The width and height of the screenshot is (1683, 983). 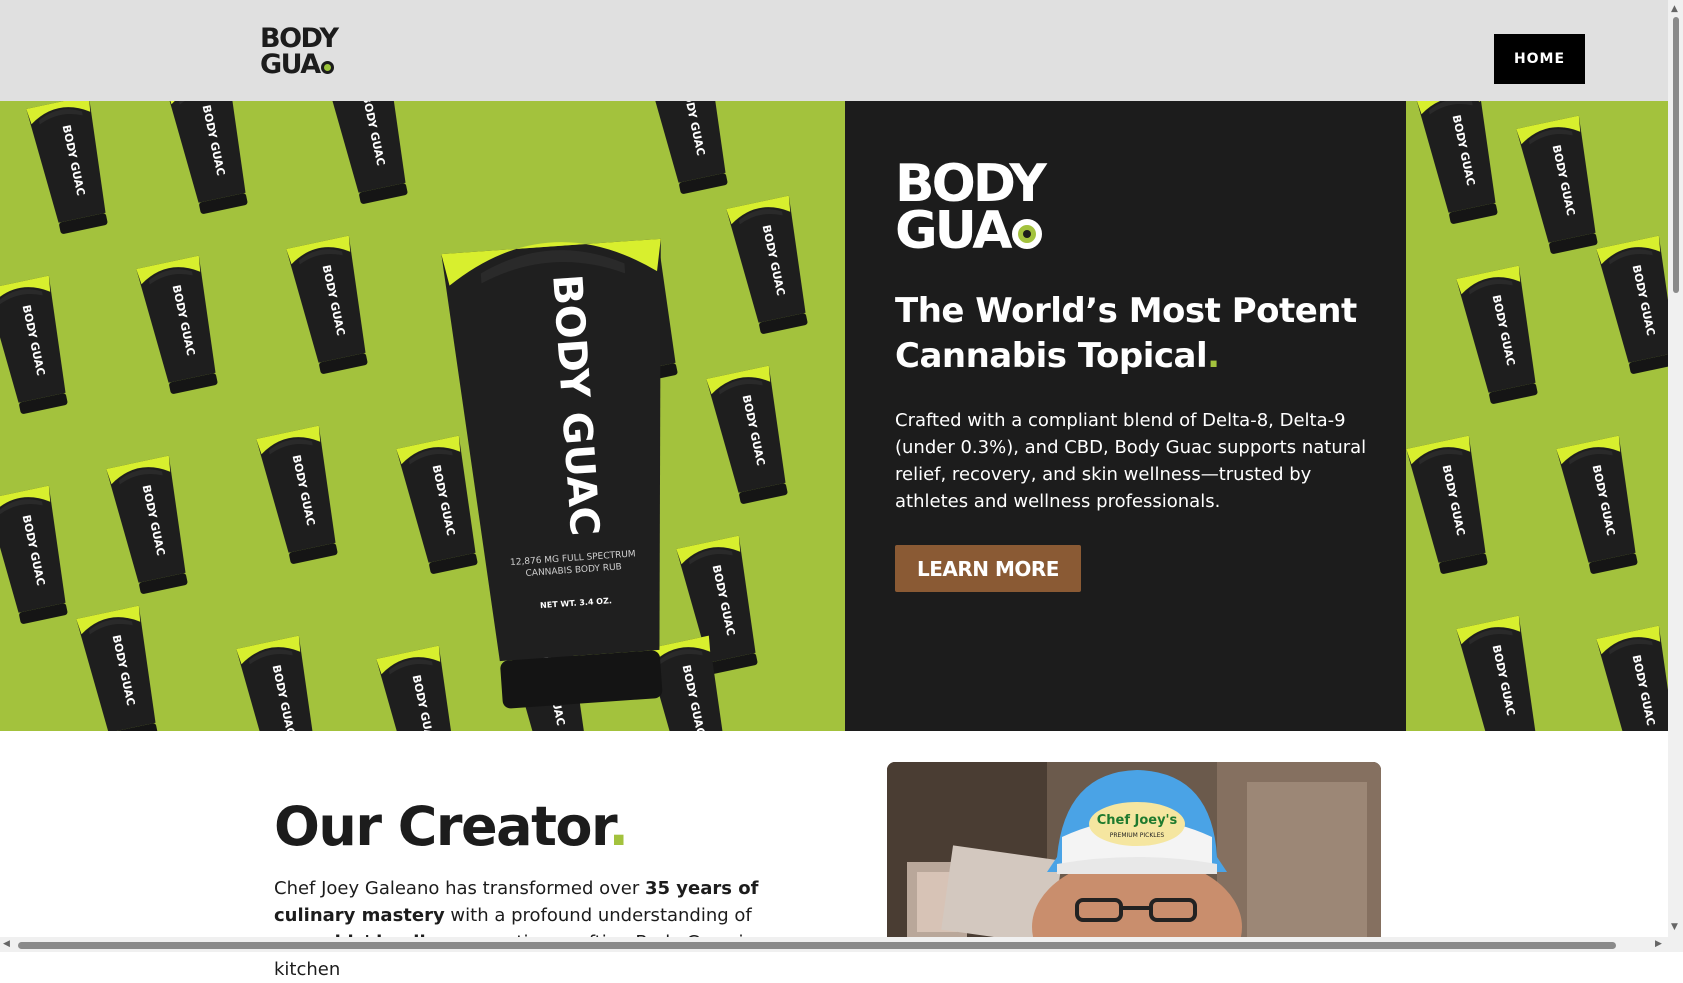 What do you see at coordinates (817, 945) in the screenshot?
I see `horizontal-scroll-thumb` at bounding box center [817, 945].